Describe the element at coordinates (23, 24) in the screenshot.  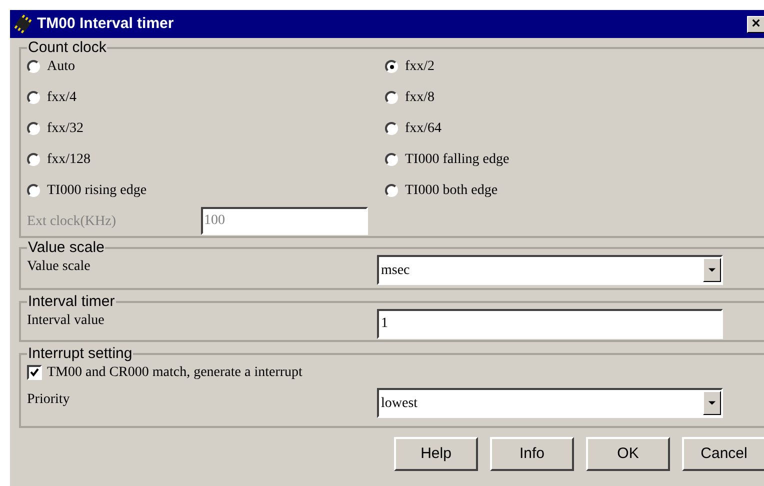
I see `chip-icon` at that location.